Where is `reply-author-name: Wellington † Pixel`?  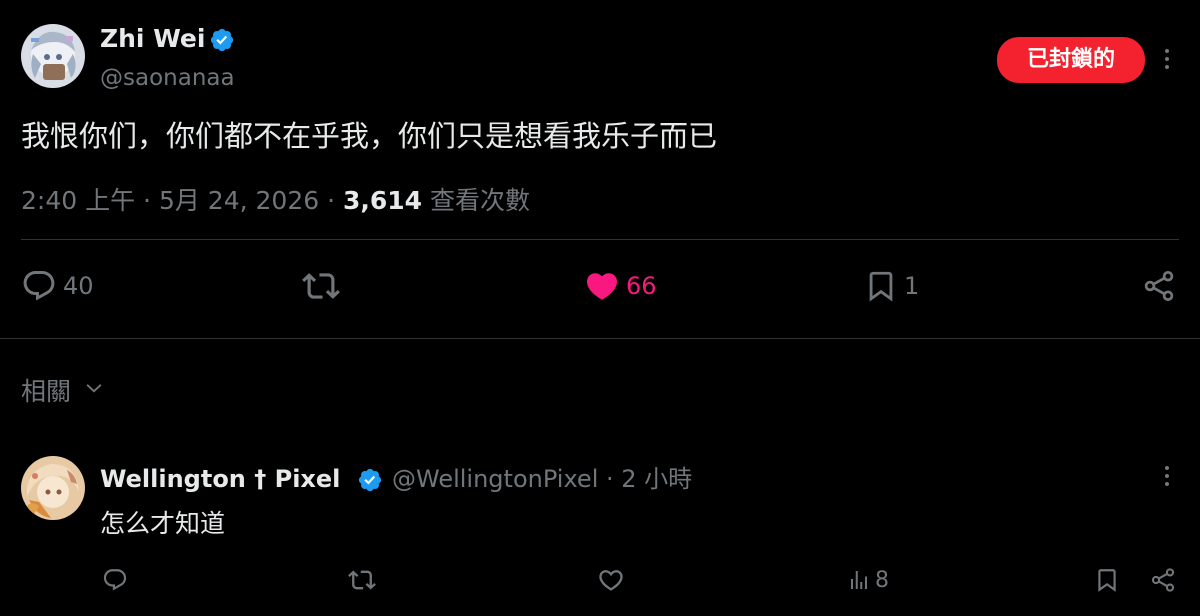
reply-author-name: Wellington † Pixel is located at coordinates (220, 479).